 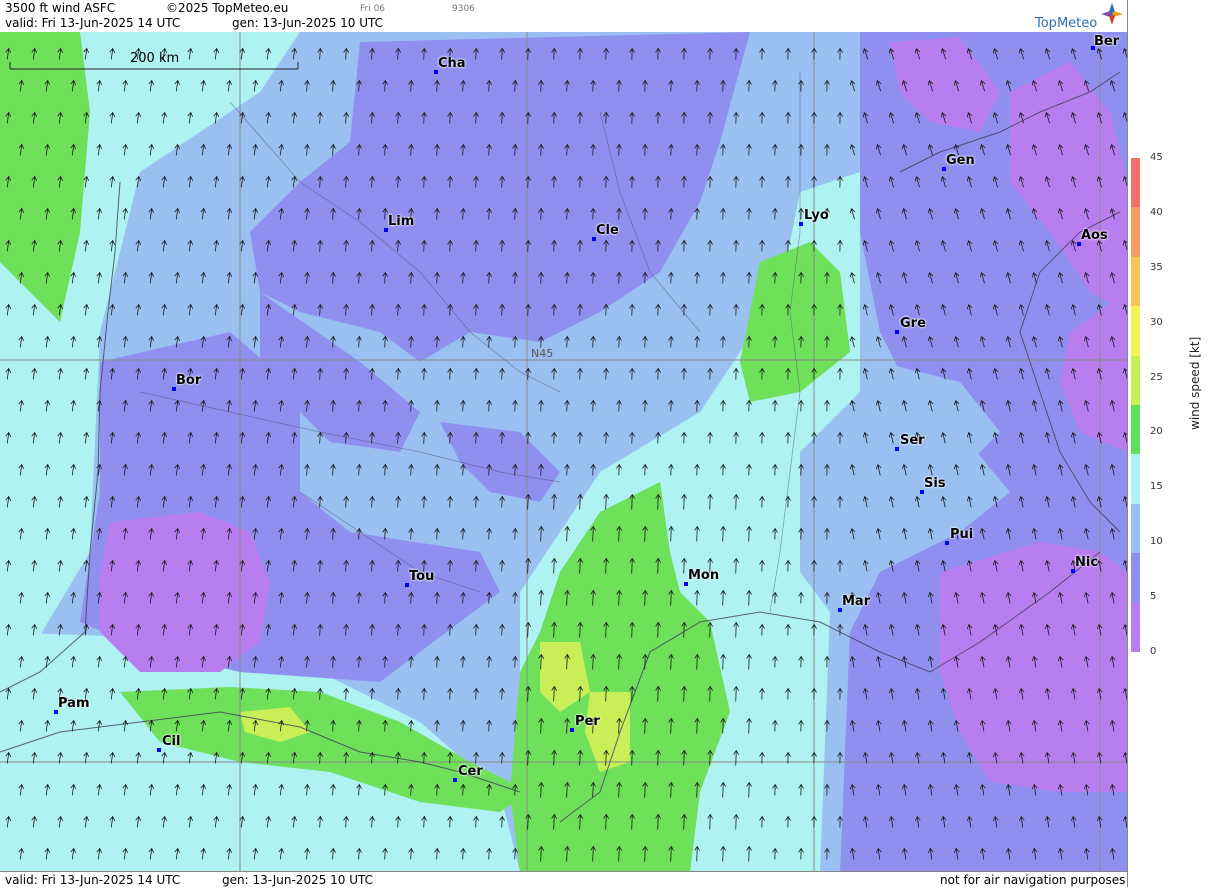 What do you see at coordinates (1156, 432) in the screenshot?
I see `legend-tick-label: 20` at bounding box center [1156, 432].